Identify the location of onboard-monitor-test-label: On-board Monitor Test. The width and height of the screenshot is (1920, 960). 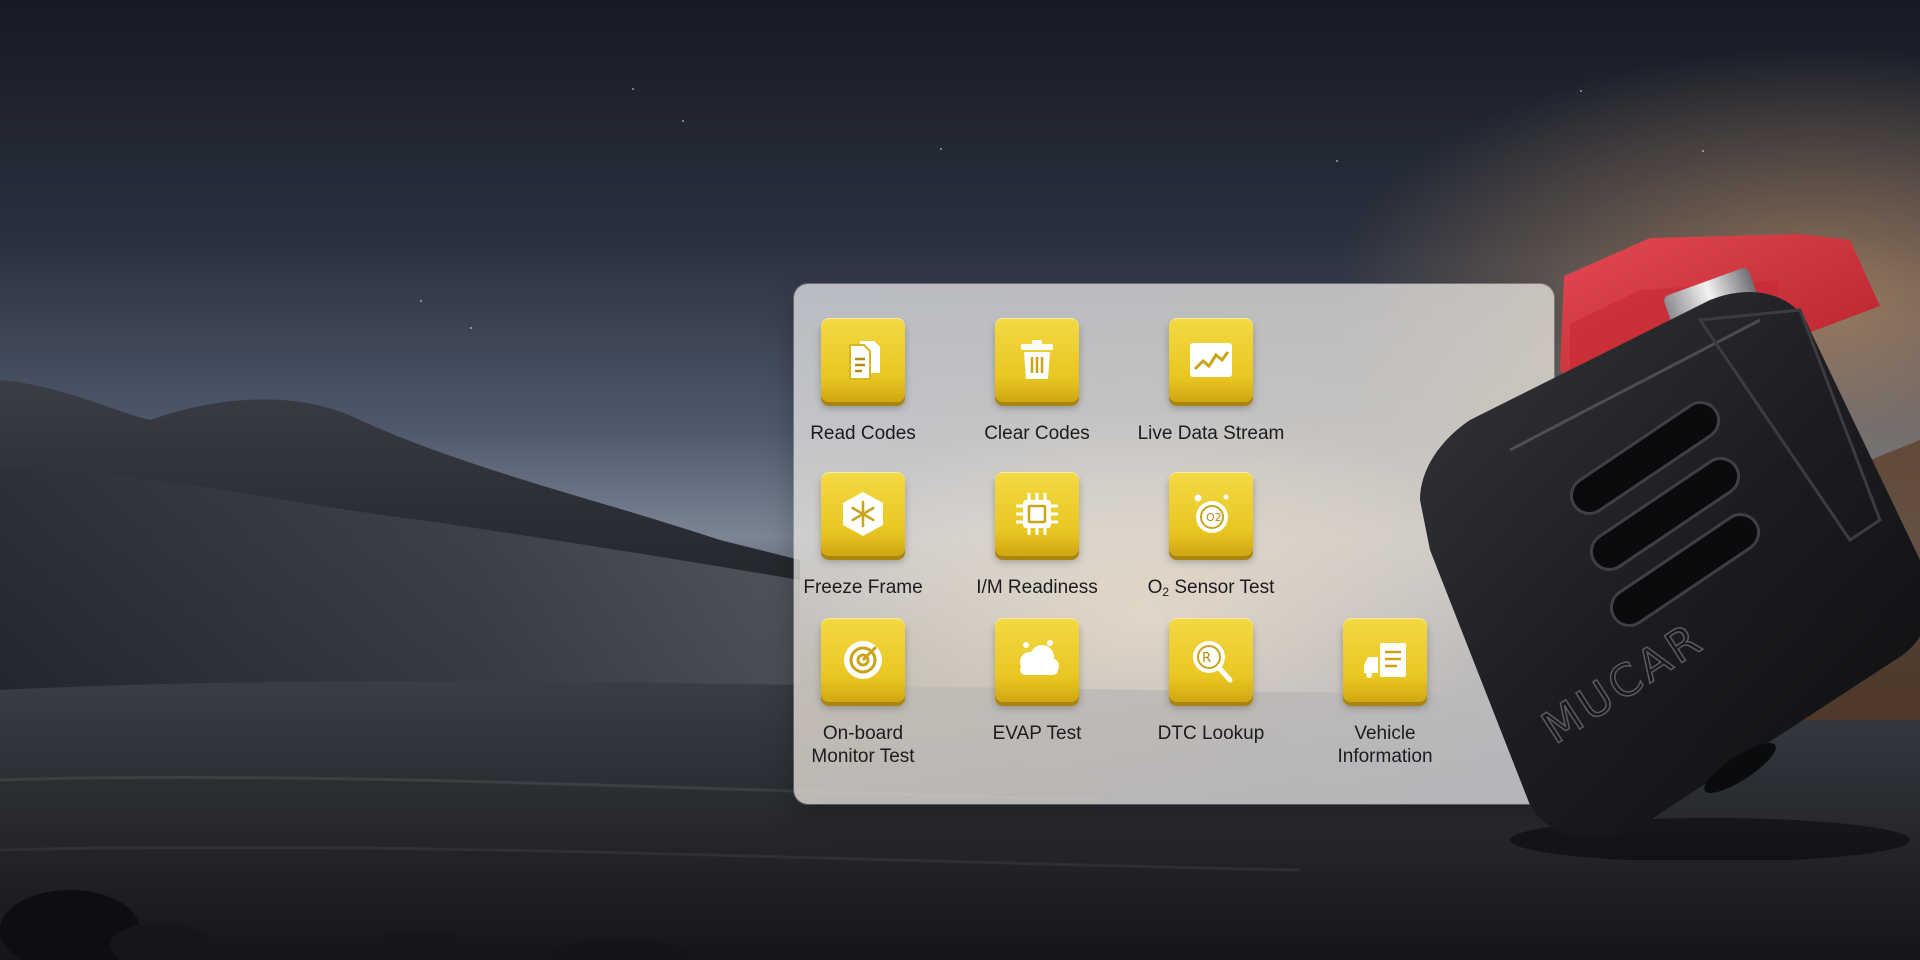
(863, 745).